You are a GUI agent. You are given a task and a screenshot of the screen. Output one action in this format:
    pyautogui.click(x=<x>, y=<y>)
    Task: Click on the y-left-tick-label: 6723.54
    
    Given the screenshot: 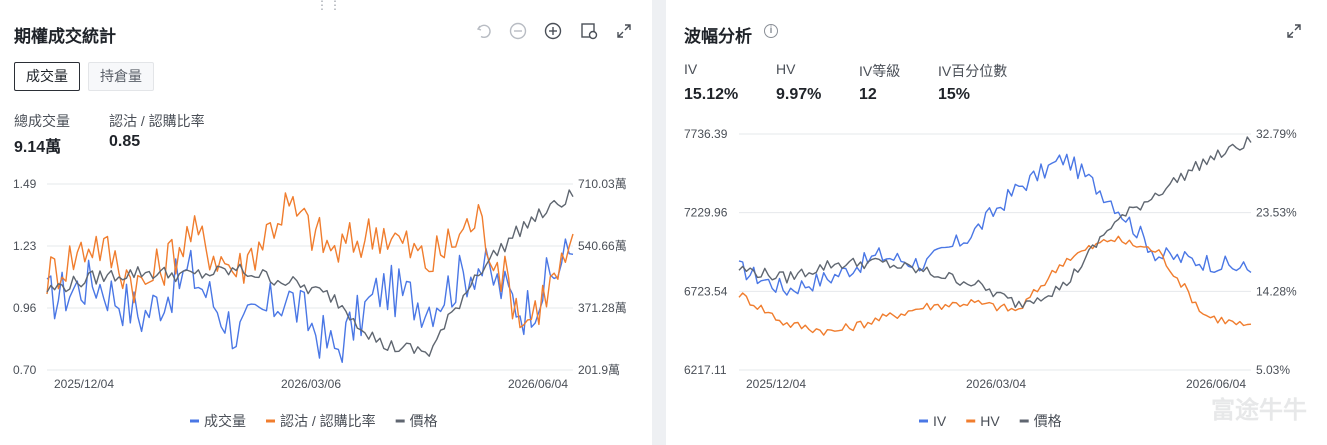 What is the action you would take?
    pyautogui.click(x=706, y=291)
    